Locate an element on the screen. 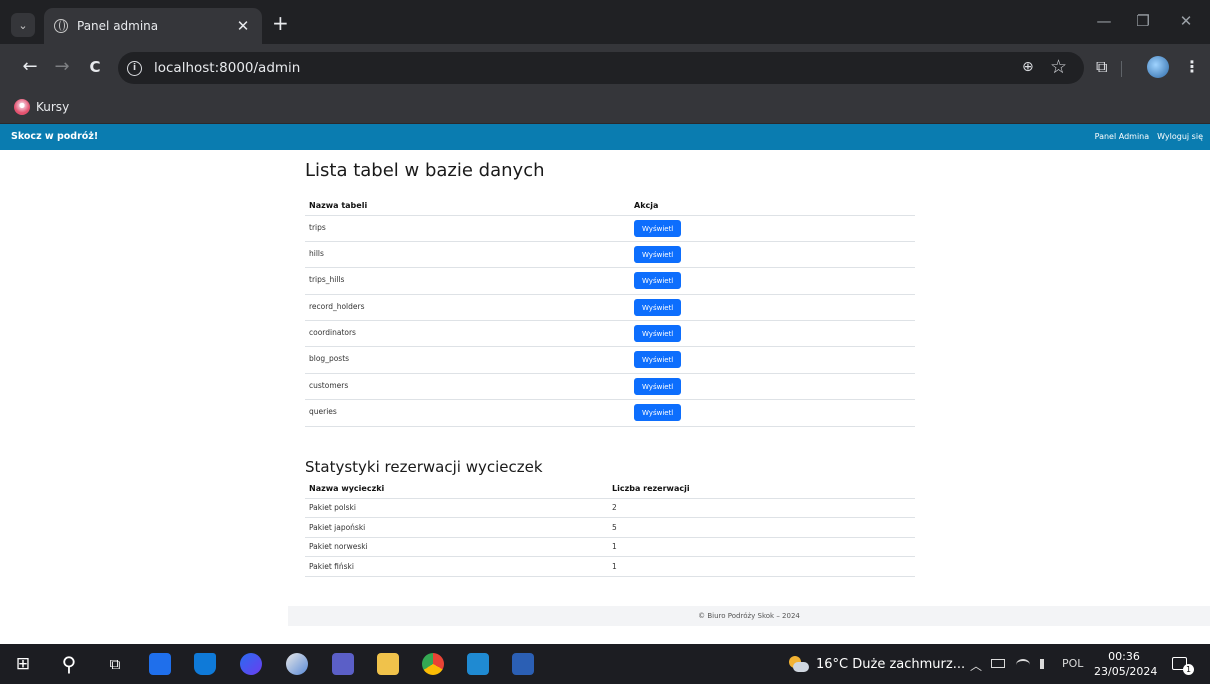  address-bar: i localhost:8000/admin ⊕ ☆ is located at coordinates (601, 68).